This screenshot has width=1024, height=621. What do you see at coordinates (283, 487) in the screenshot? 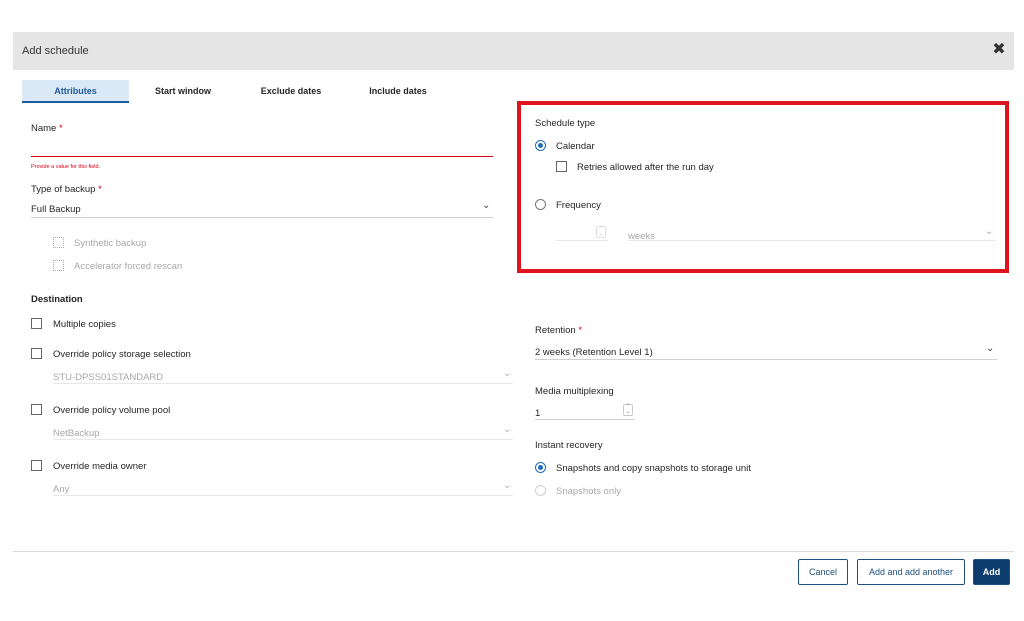
I see `owner-select: Any ⌄` at bounding box center [283, 487].